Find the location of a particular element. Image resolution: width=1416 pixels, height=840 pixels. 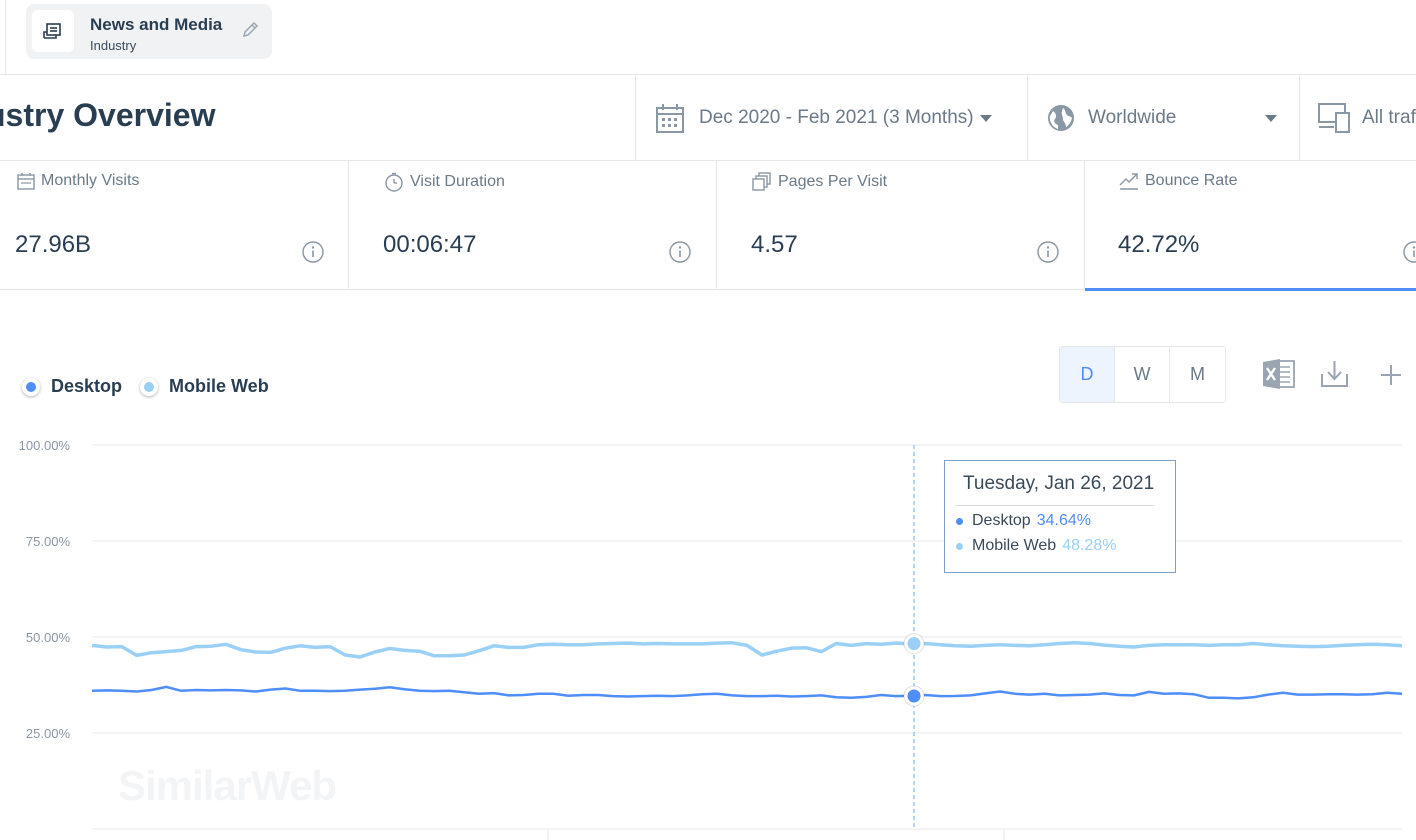

industry-chip: News and Media Industry is located at coordinates (149, 31).